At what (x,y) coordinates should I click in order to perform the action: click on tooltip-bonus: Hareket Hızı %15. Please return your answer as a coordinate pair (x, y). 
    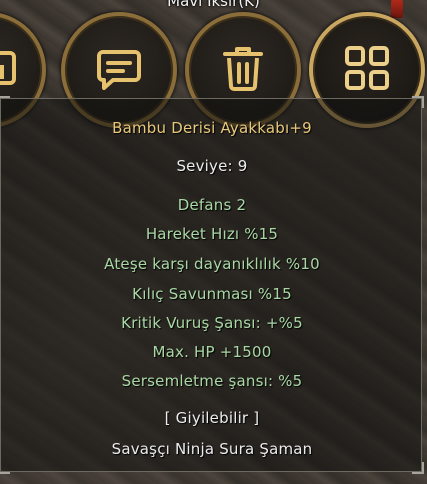
    Looking at the image, I should click on (212, 234).